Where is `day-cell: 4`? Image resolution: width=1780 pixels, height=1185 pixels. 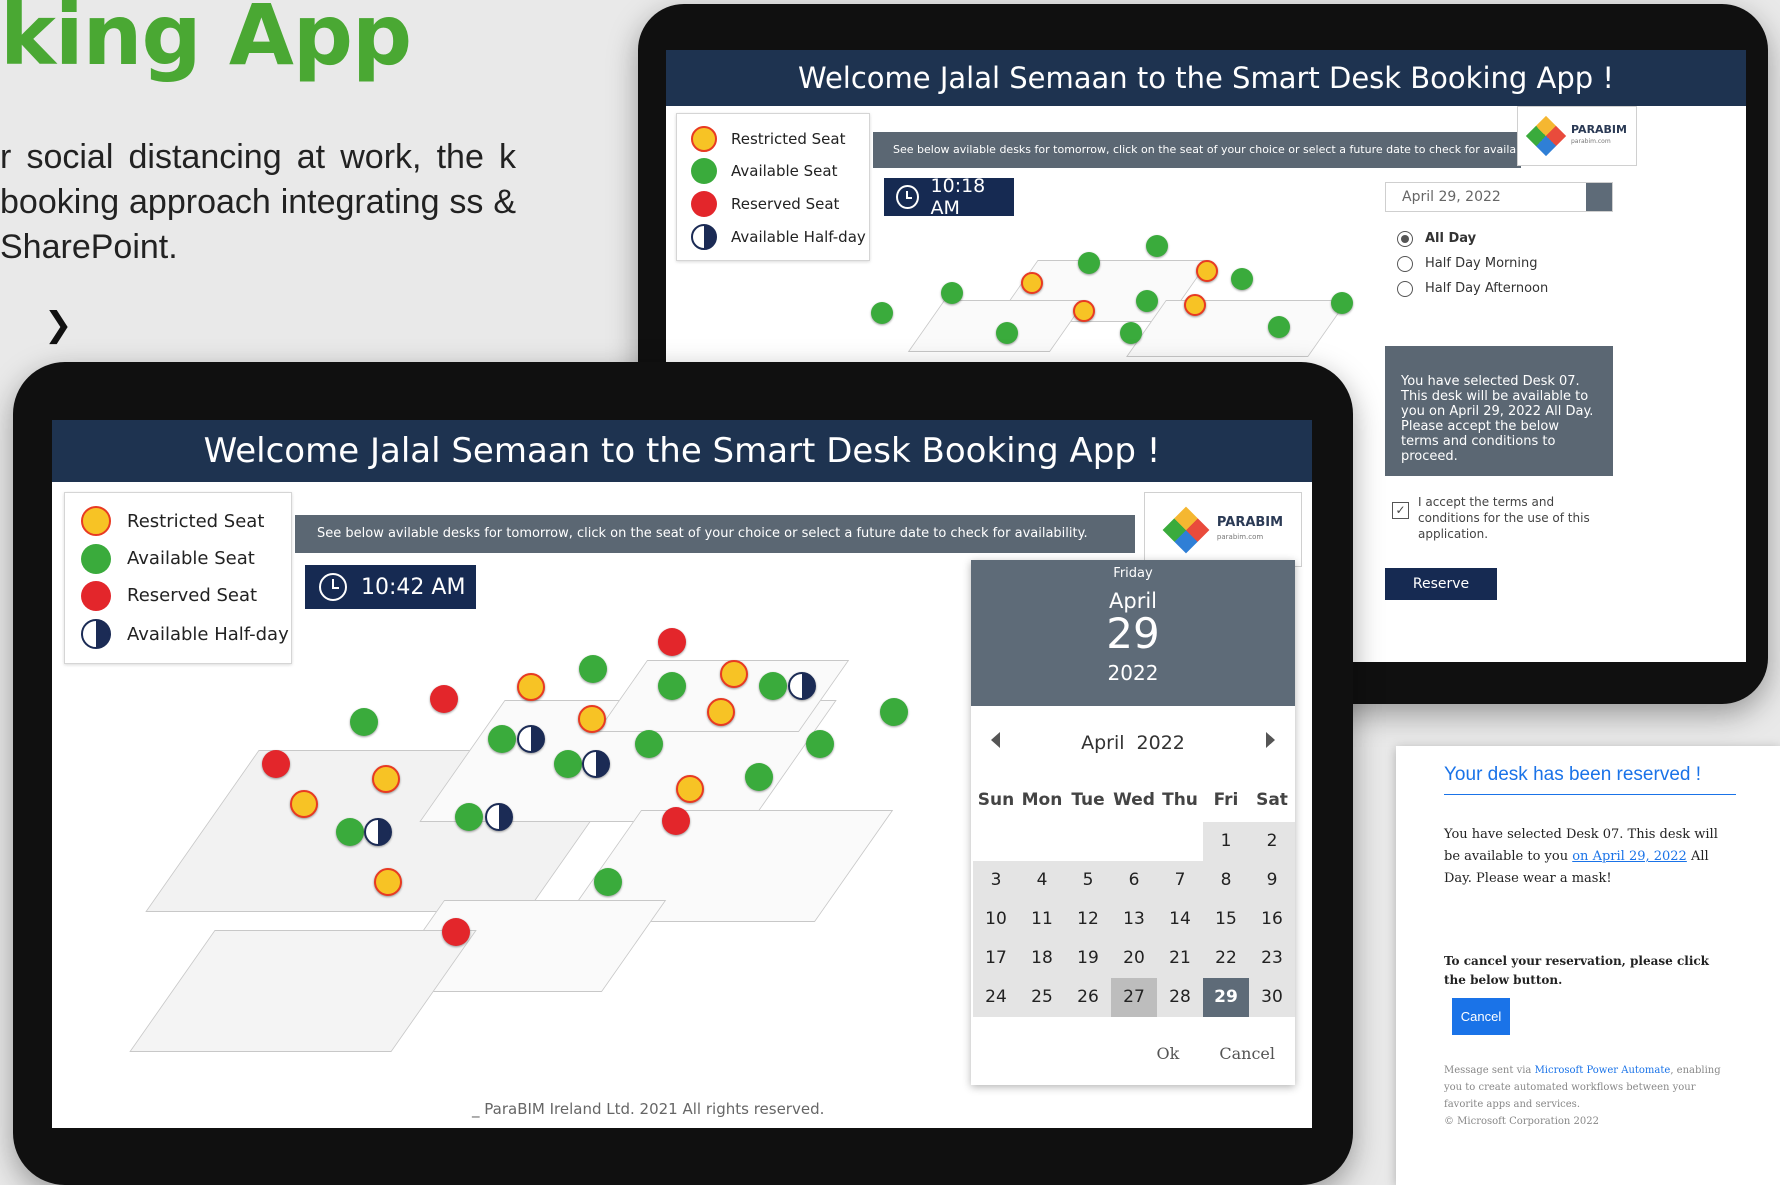
day-cell: 4 is located at coordinates (1042, 880).